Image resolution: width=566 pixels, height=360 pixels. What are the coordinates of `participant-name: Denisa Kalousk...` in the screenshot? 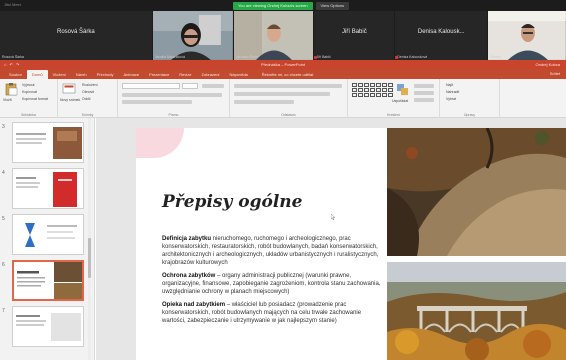 It's located at (441, 32).